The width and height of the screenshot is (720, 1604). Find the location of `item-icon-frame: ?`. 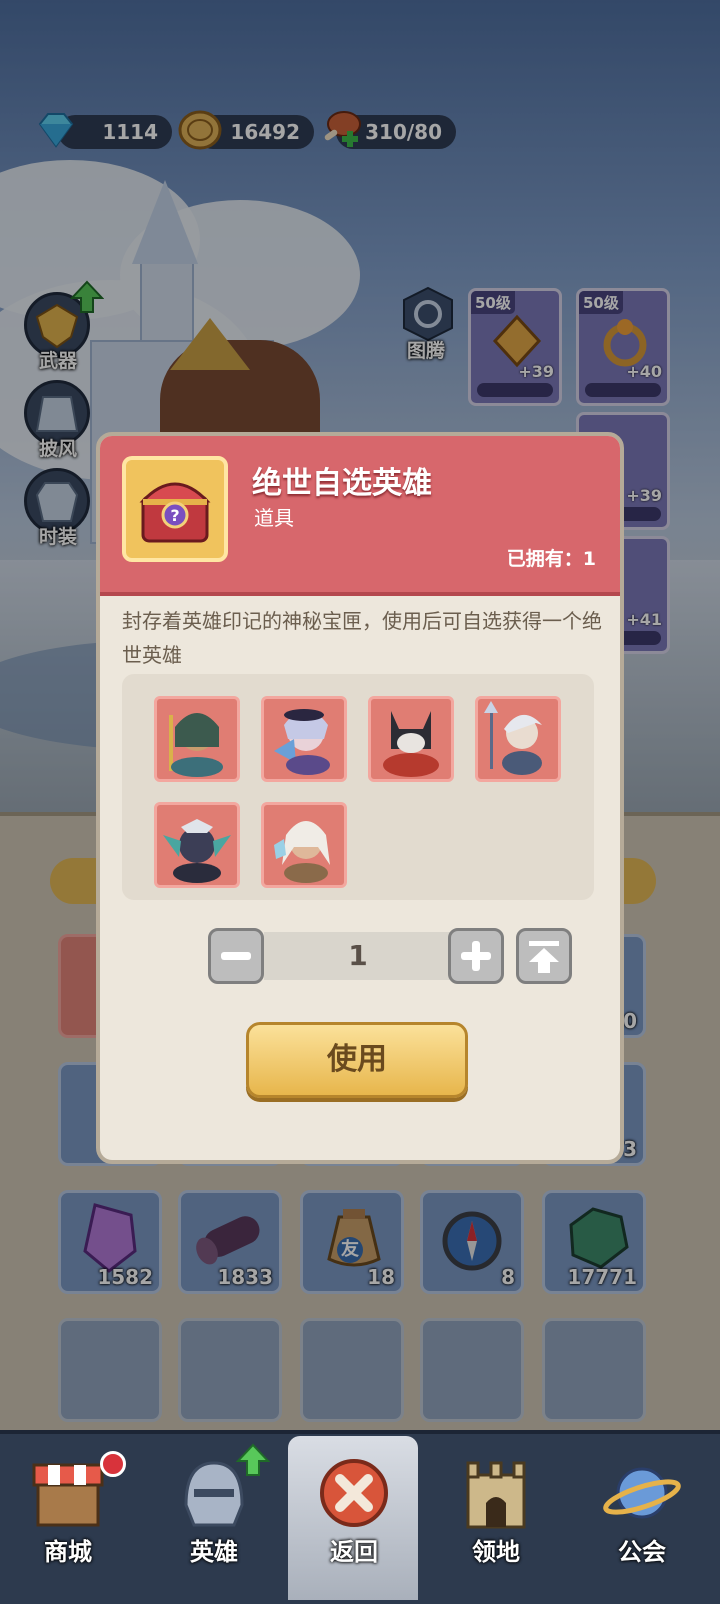

item-icon-frame: ? is located at coordinates (175, 509).